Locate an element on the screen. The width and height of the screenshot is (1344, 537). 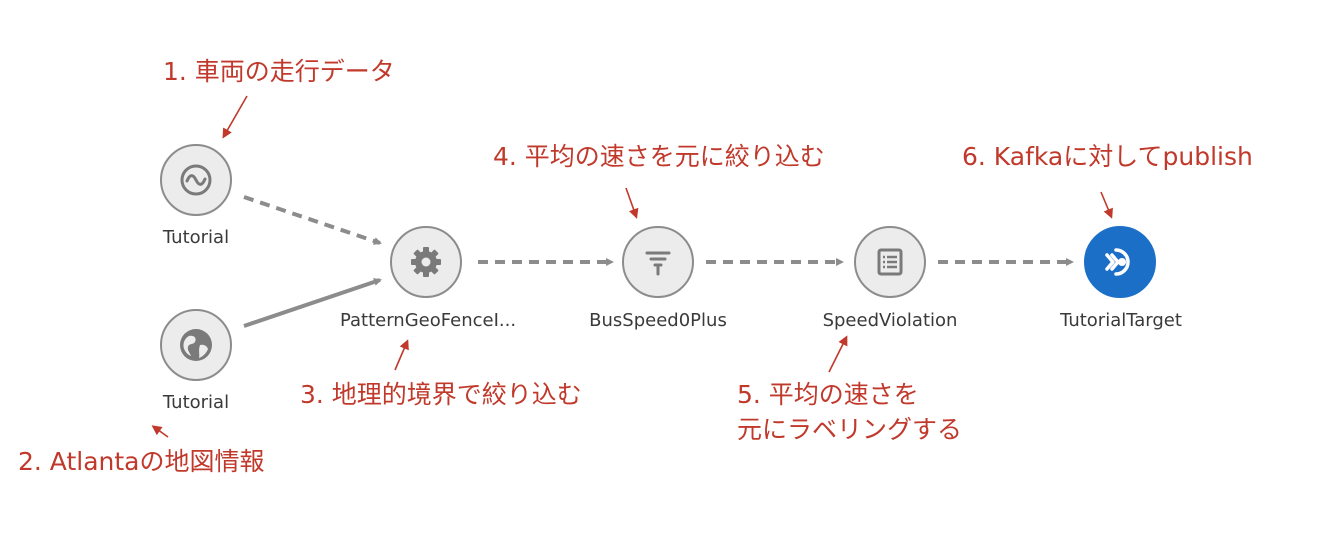
kafka-target-icon is located at coordinates (1120, 262).